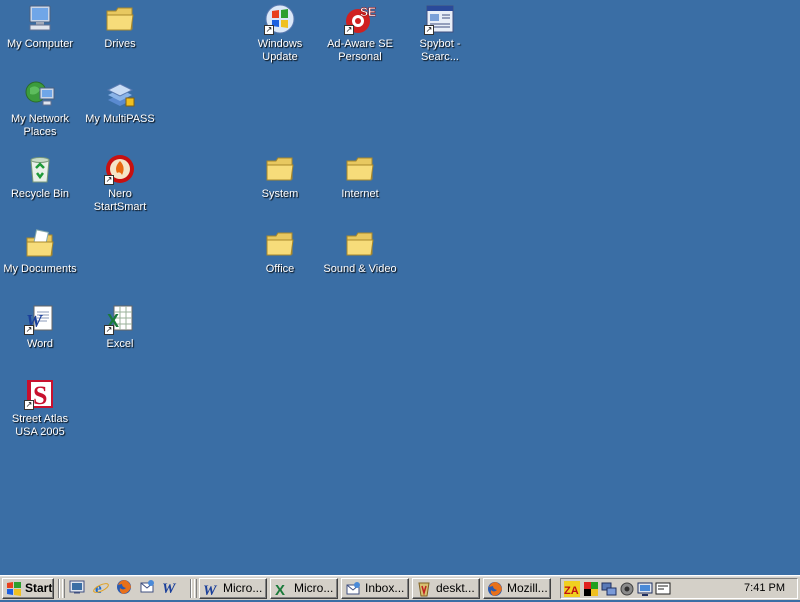 The height and width of the screenshot is (602, 800). I want to click on desktop-icon-sound-video: Sound & Video, so click(360, 251).